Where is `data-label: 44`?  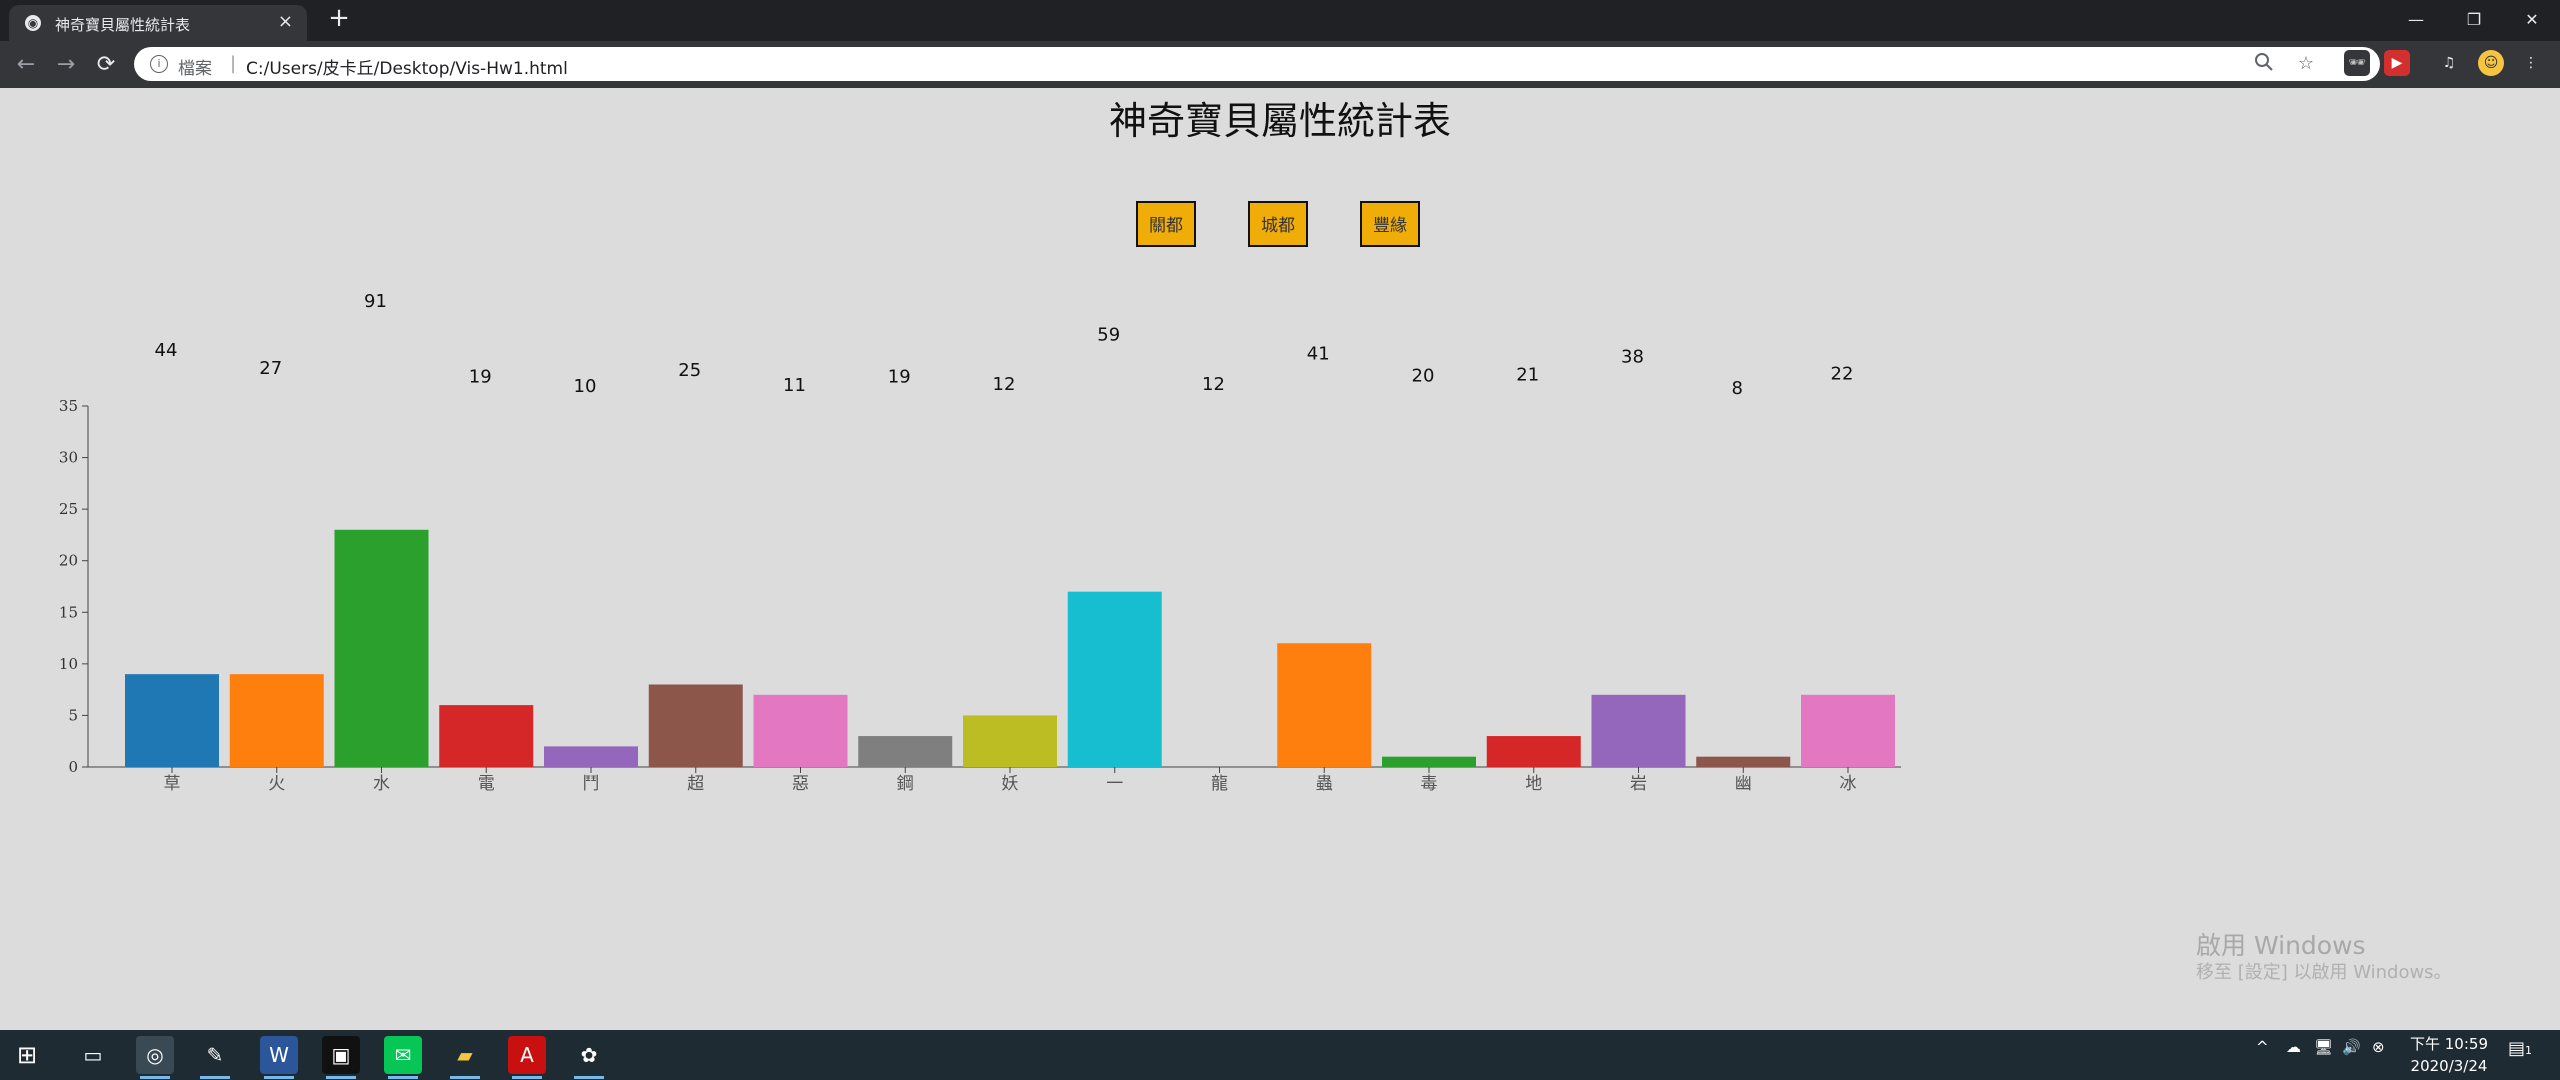
data-label: 44 is located at coordinates (166, 350).